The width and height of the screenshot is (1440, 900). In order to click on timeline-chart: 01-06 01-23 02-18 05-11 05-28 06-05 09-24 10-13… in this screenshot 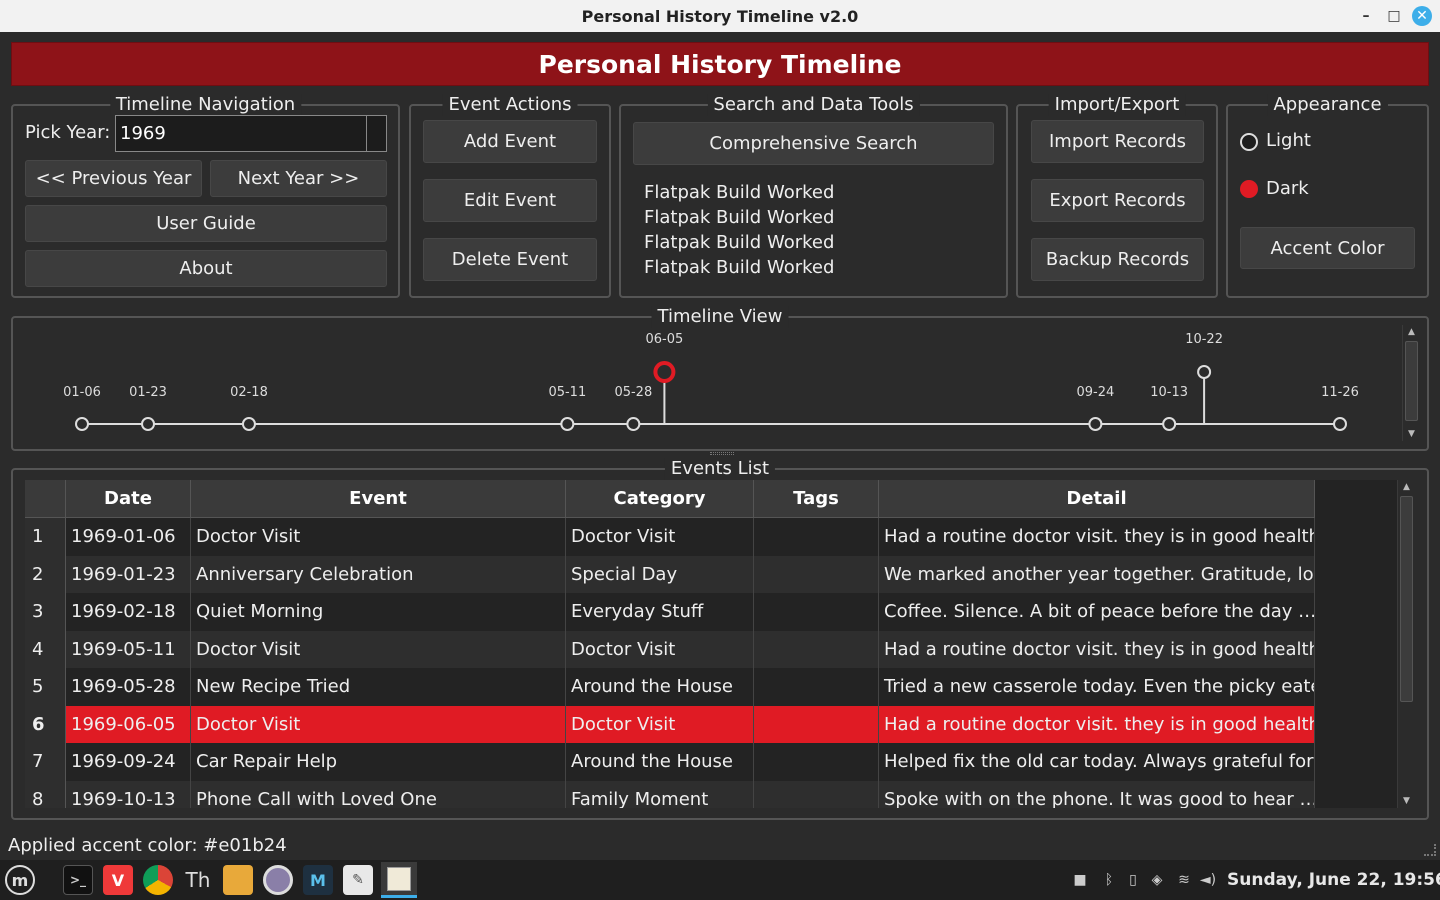, I will do `click(707, 383)`.